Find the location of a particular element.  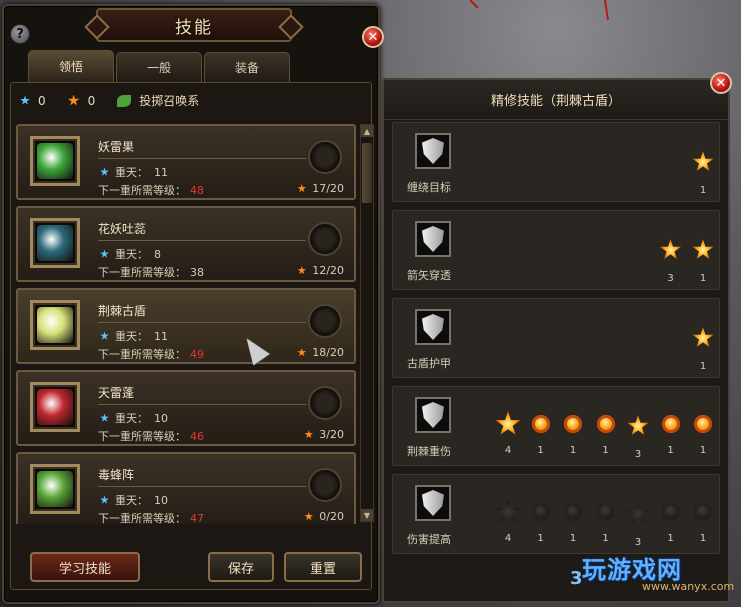

skill-name: 毒蜂阵 is located at coordinates (116, 475).